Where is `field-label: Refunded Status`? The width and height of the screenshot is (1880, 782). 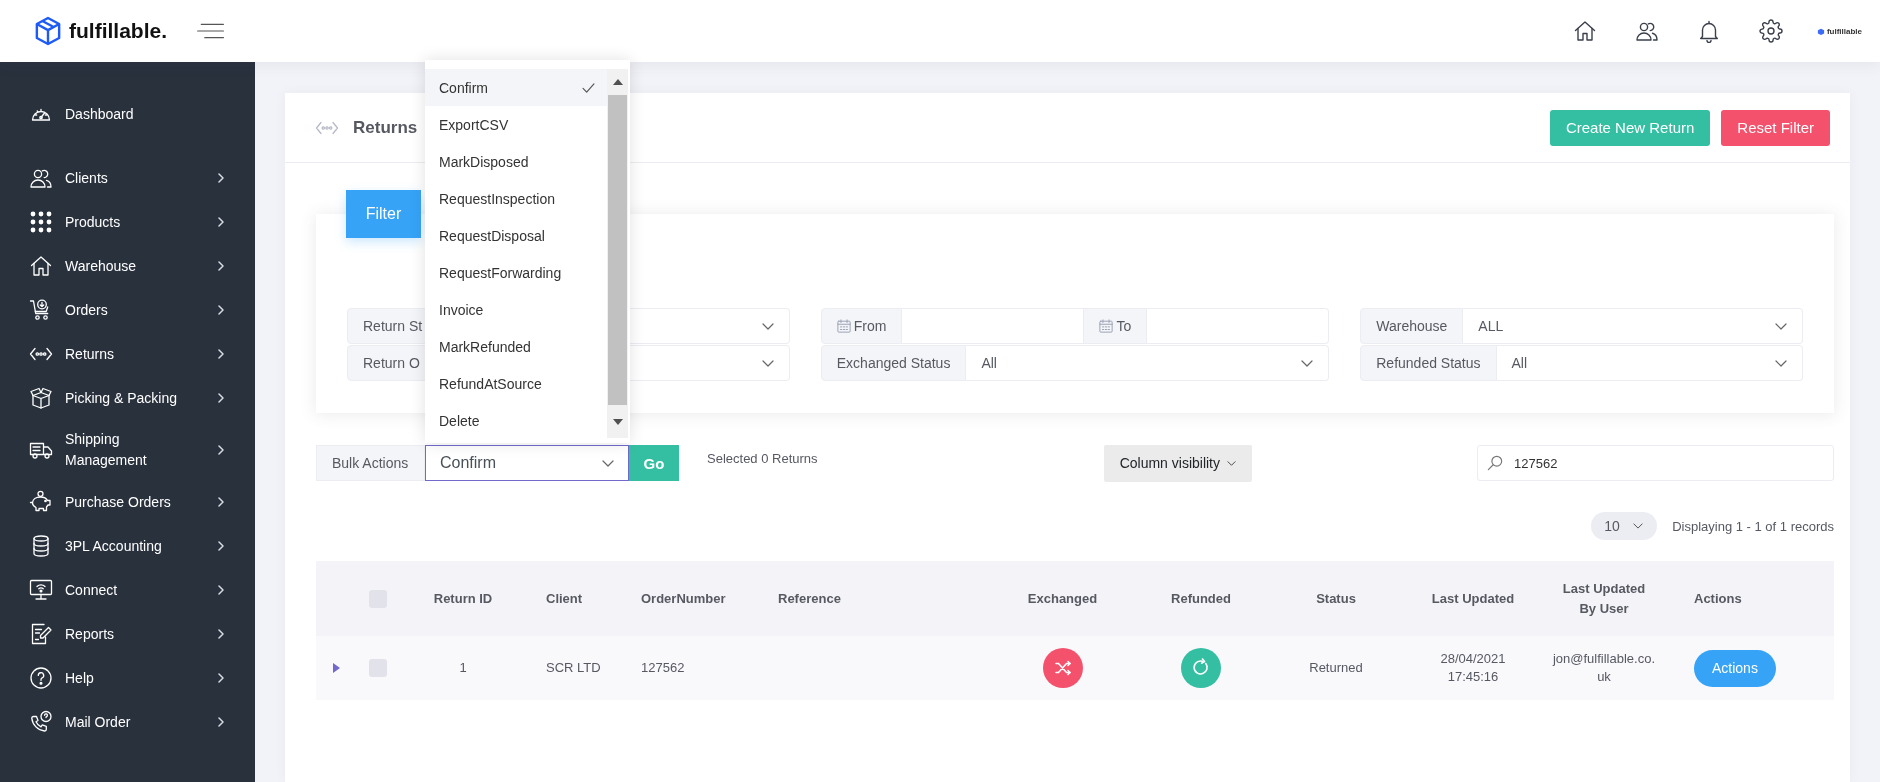 field-label: Refunded Status is located at coordinates (1428, 363).